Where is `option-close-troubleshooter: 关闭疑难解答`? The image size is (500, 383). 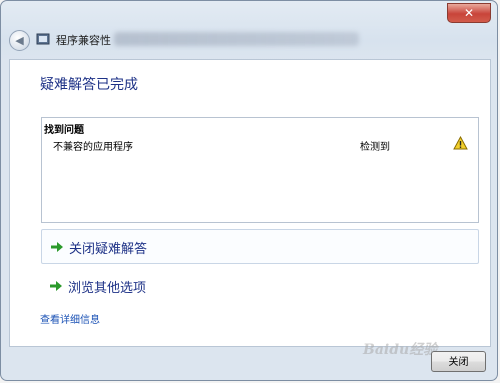 option-close-troubleshooter: 关闭疑难解答 is located at coordinates (260, 246).